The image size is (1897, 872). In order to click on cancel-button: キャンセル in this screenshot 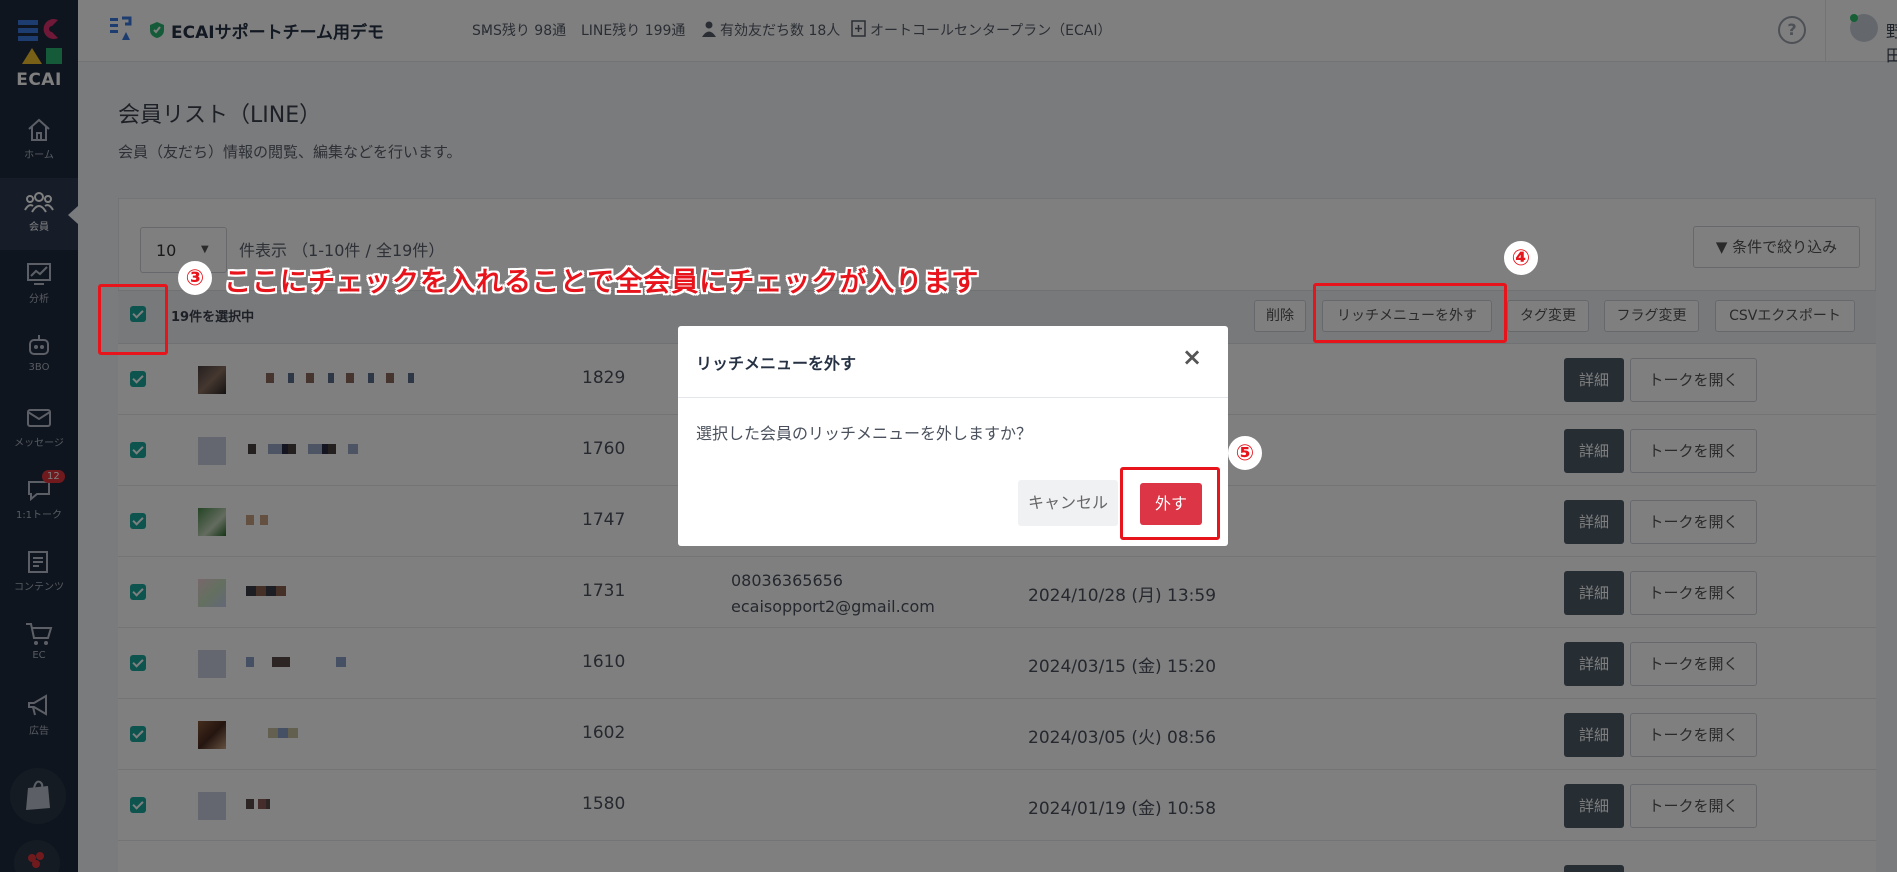, I will do `click(1068, 503)`.